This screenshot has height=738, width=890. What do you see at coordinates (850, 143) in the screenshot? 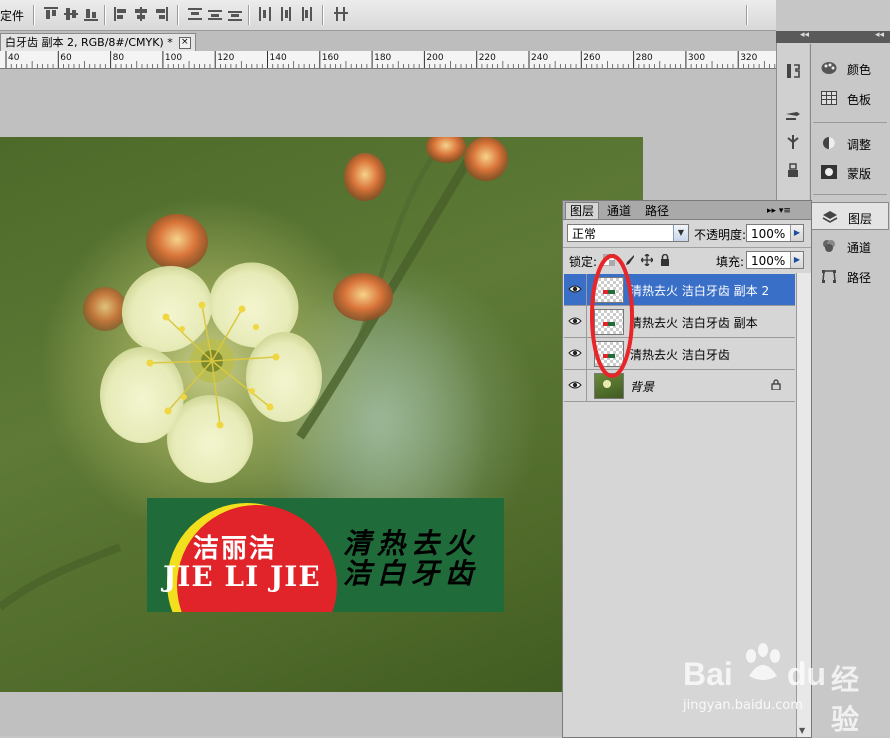
I see `dock-item-adjustments: 调整` at bounding box center [850, 143].